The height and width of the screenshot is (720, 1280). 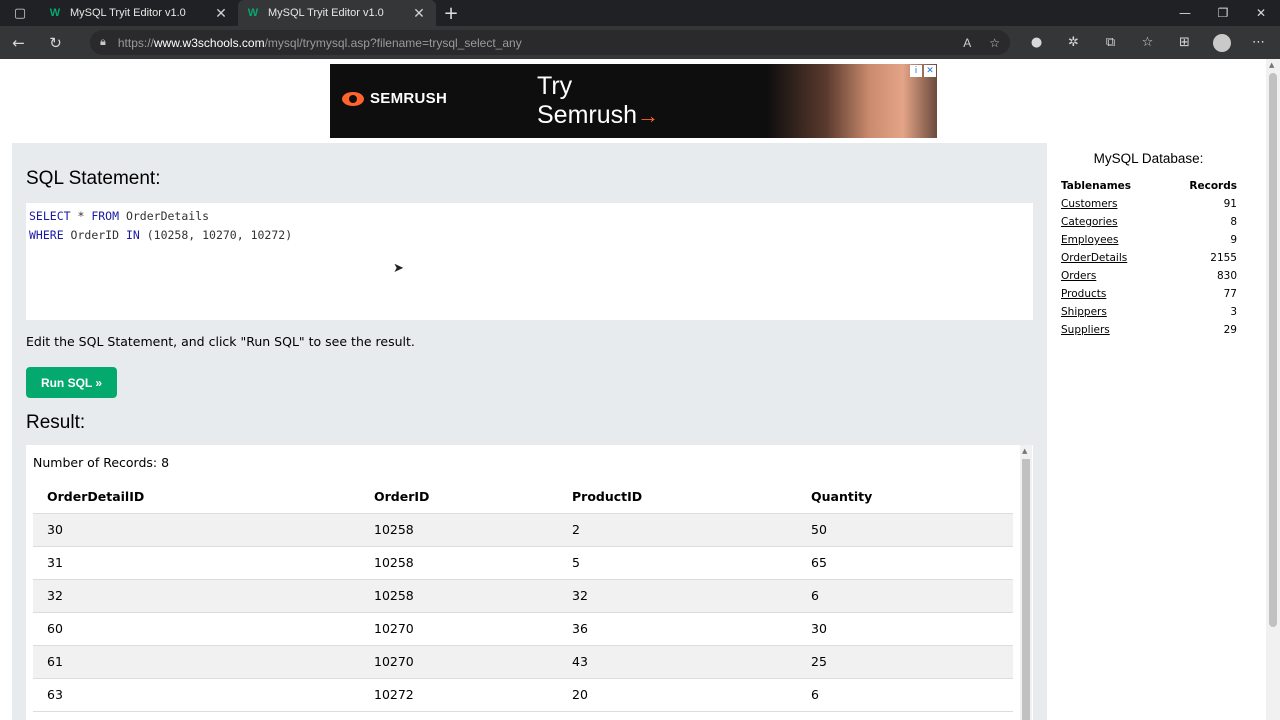 What do you see at coordinates (1149, 276) in the screenshot?
I see `db-table-row: Orders 830` at bounding box center [1149, 276].